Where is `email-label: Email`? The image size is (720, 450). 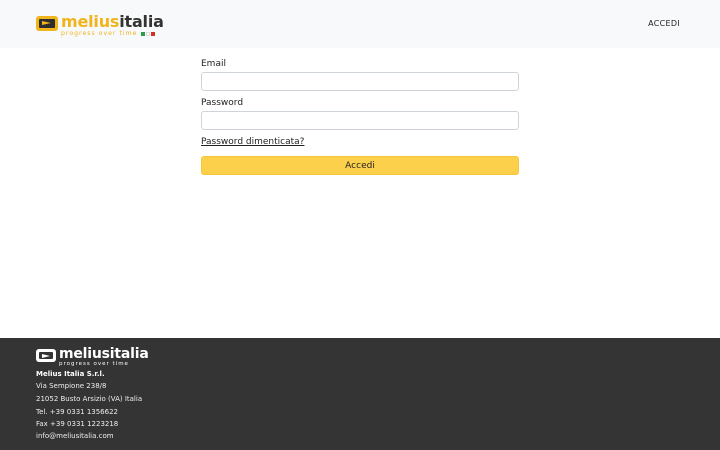
email-label: Email is located at coordinates (213, 64).